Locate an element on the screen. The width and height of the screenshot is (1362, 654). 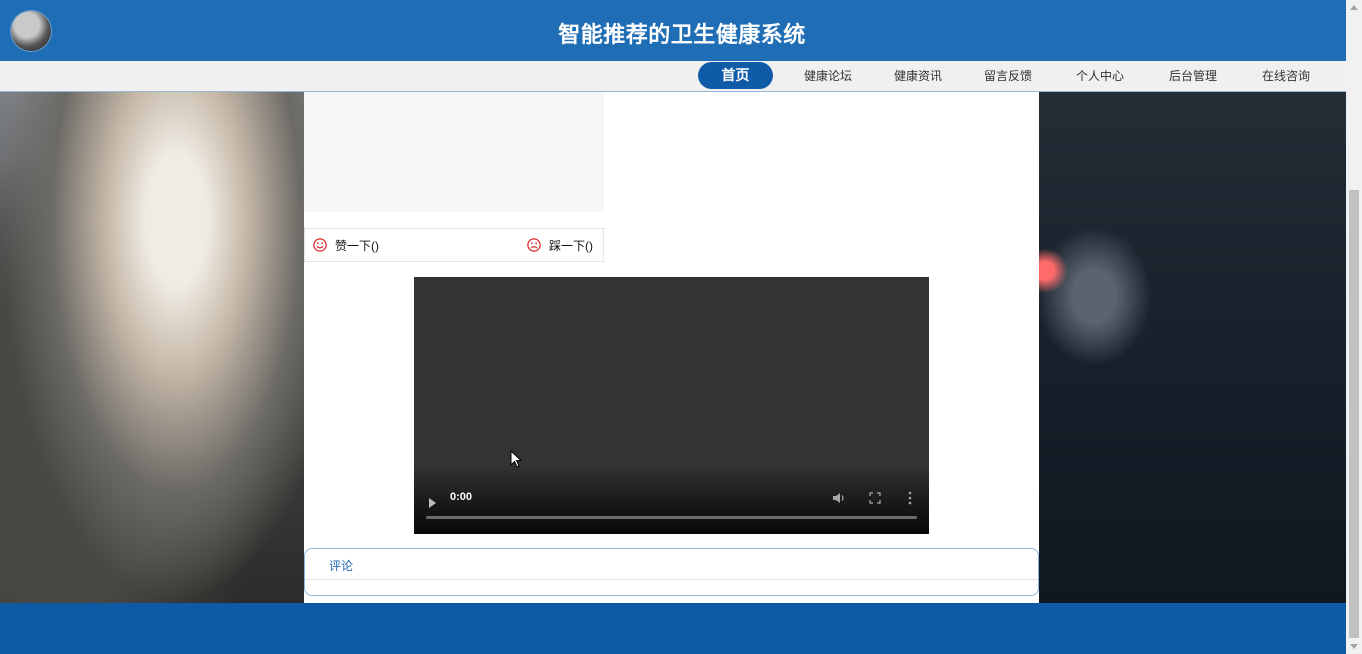
tab-comments: 评论 is located at coordinates (341, 565).